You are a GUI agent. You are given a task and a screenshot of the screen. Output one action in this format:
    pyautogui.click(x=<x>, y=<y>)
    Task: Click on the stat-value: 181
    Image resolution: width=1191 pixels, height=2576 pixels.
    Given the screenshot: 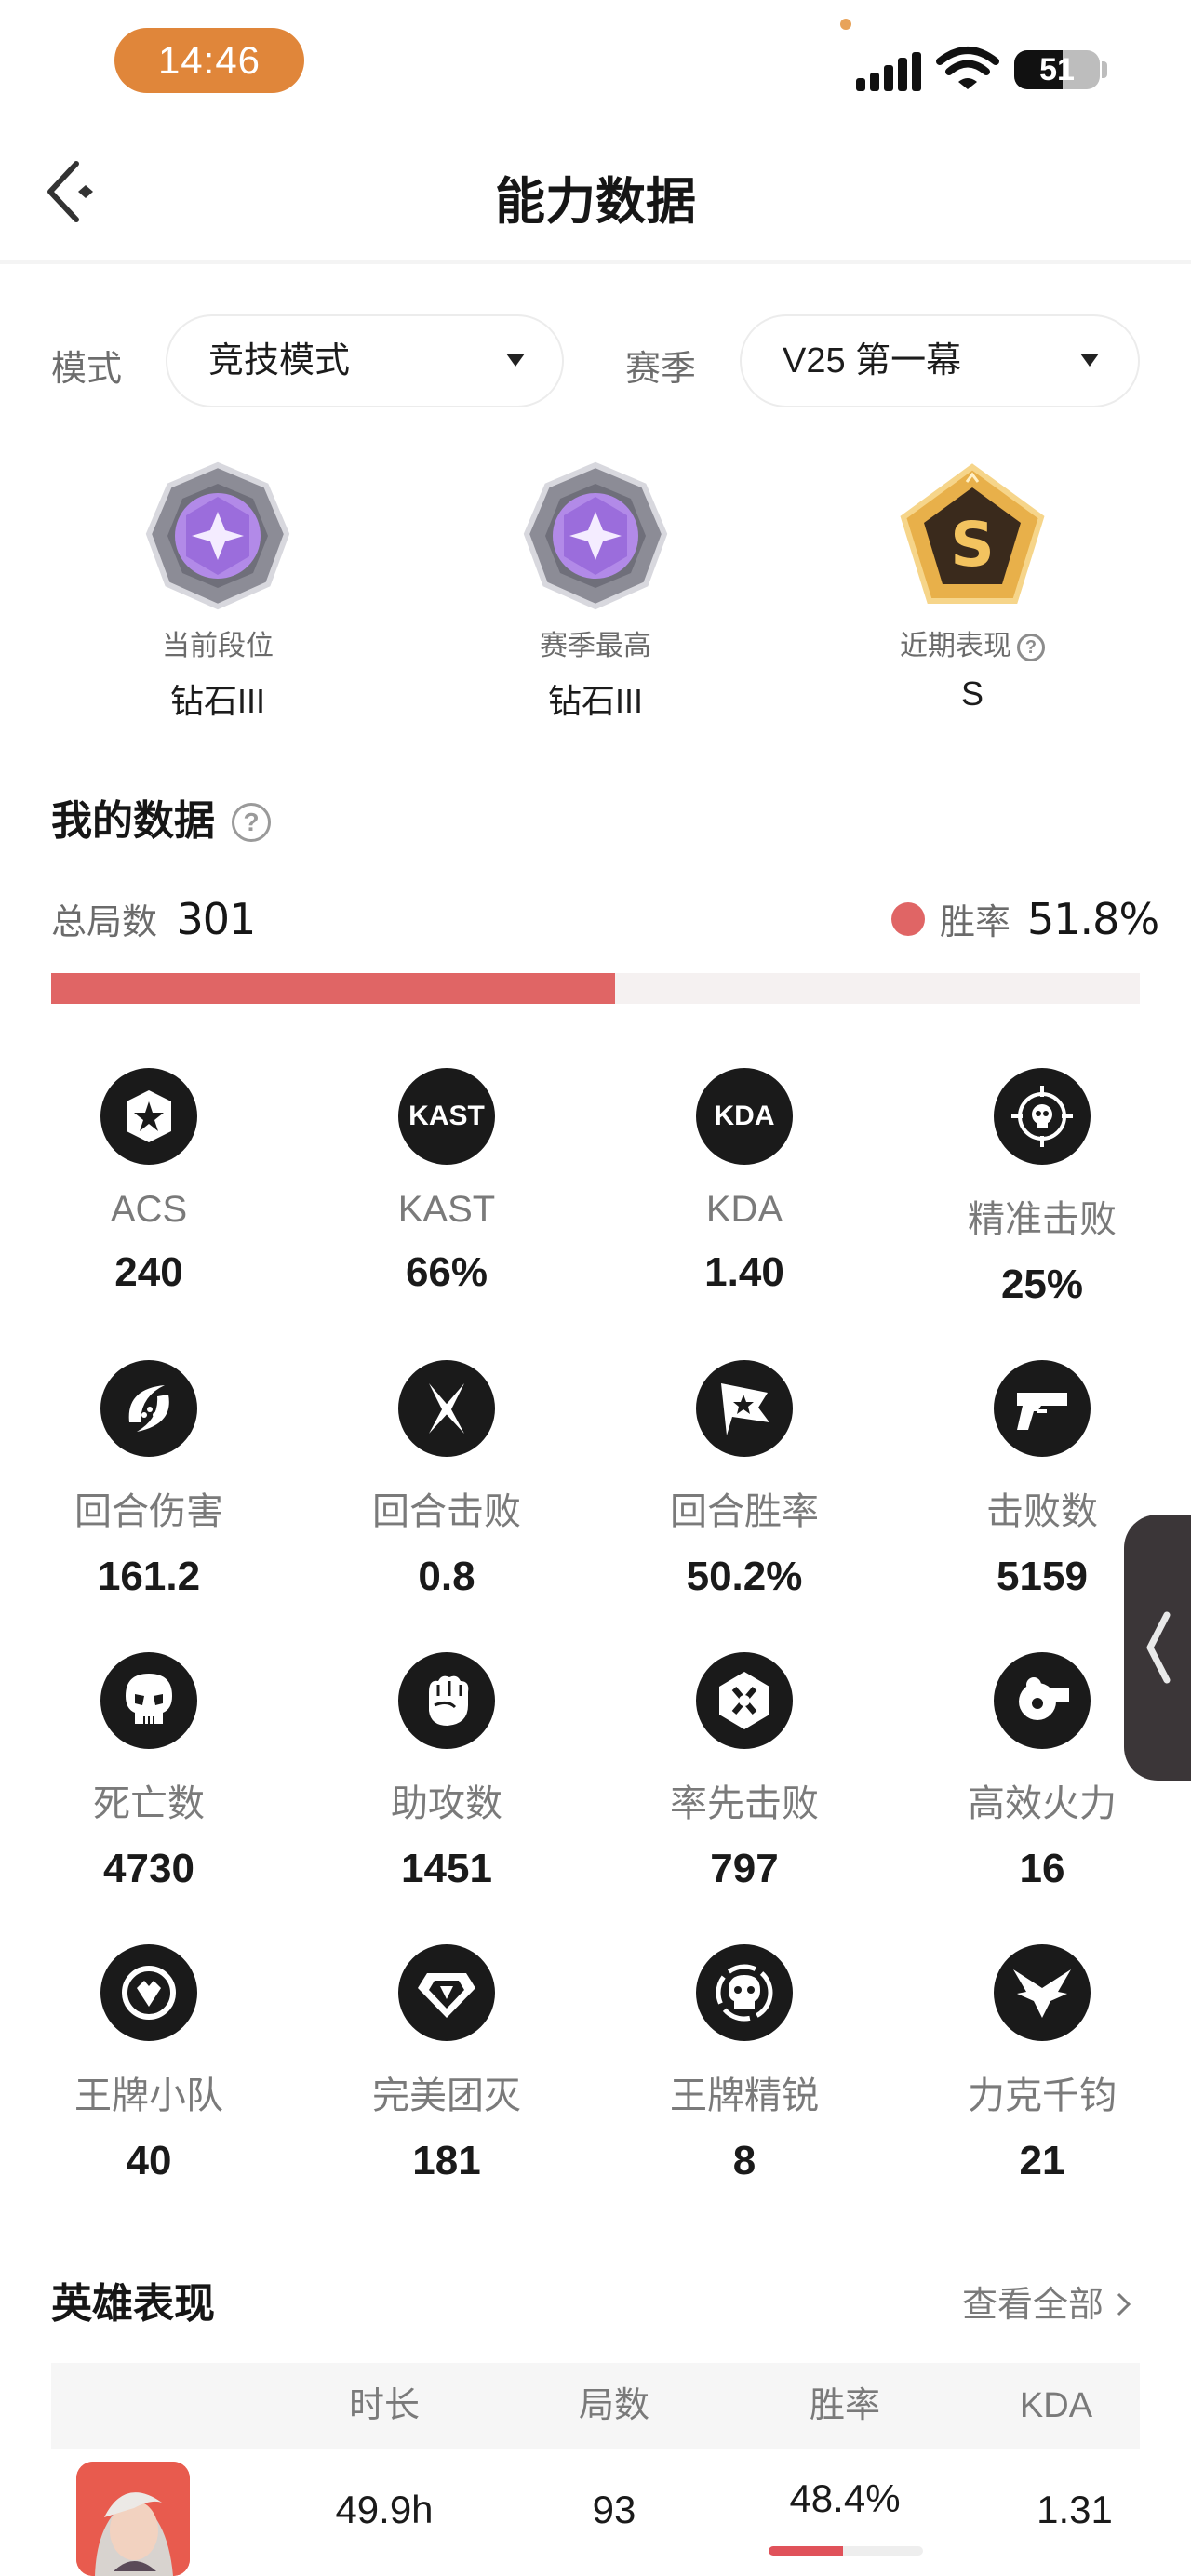 What is the action you would take?
    pyautogui.click(x=446, y=2160)
    